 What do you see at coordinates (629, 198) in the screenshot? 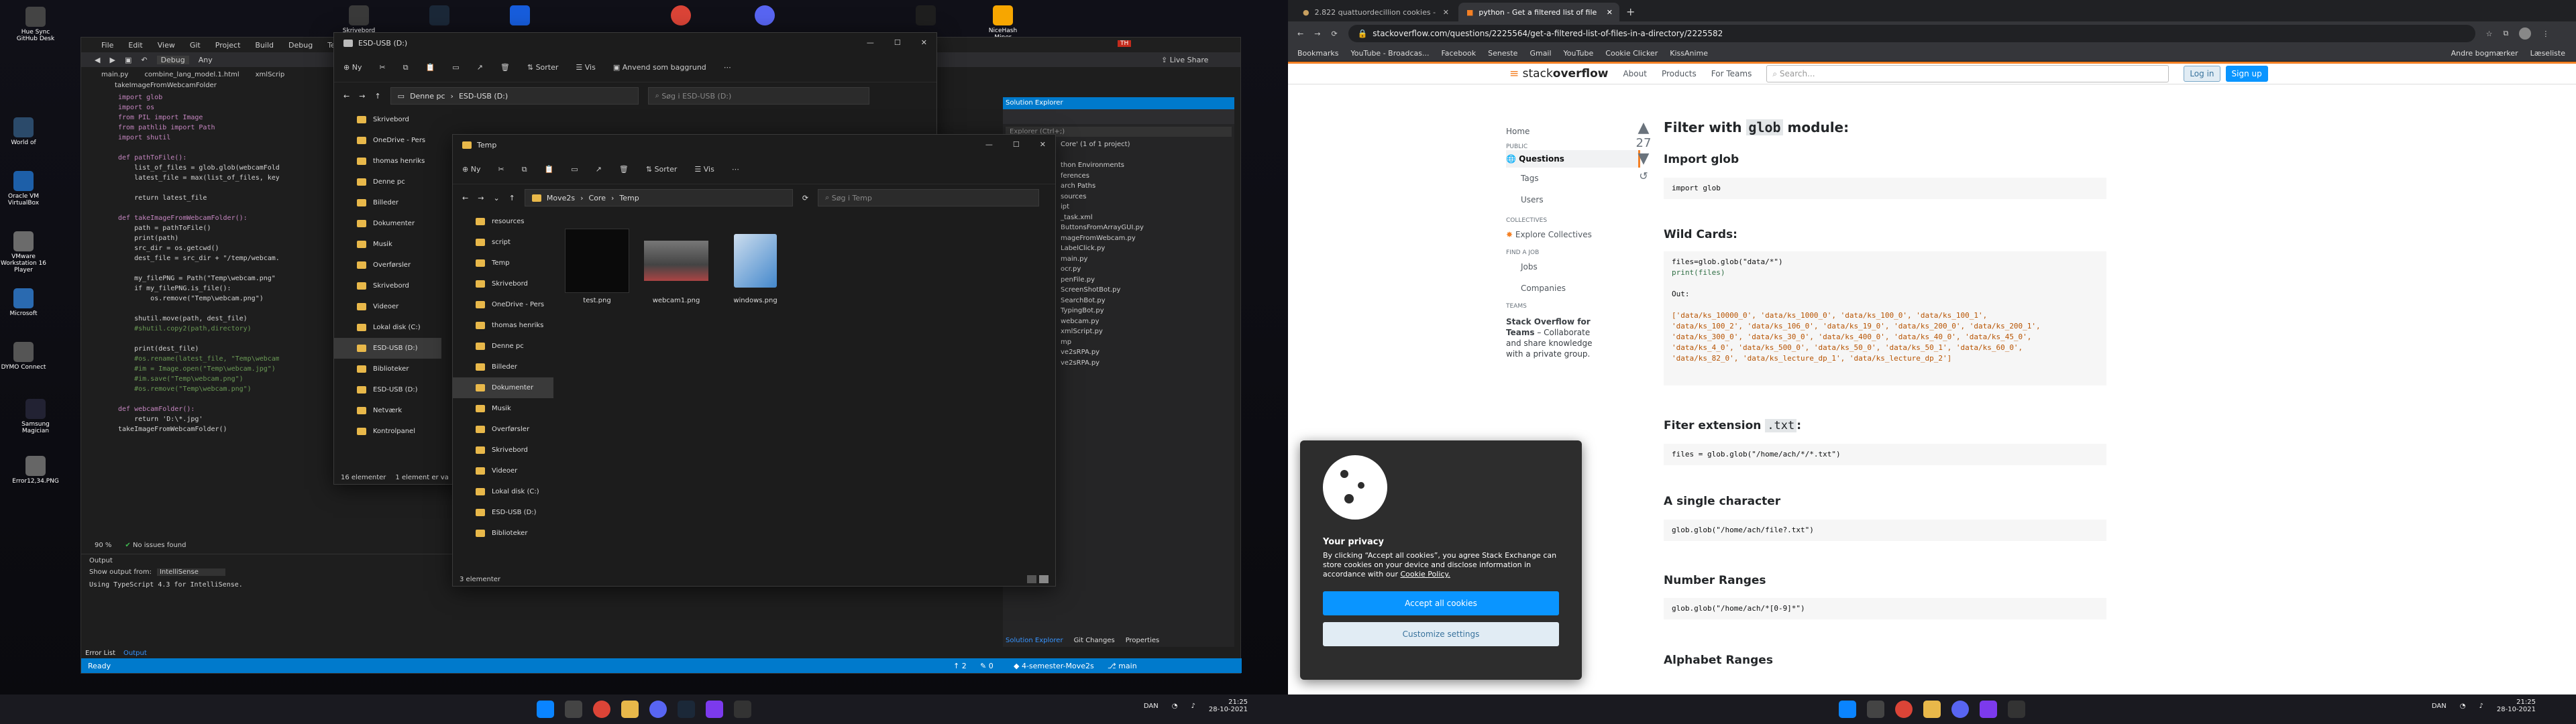
I see `address-segment: Temp` at bounding box center [629, 198].